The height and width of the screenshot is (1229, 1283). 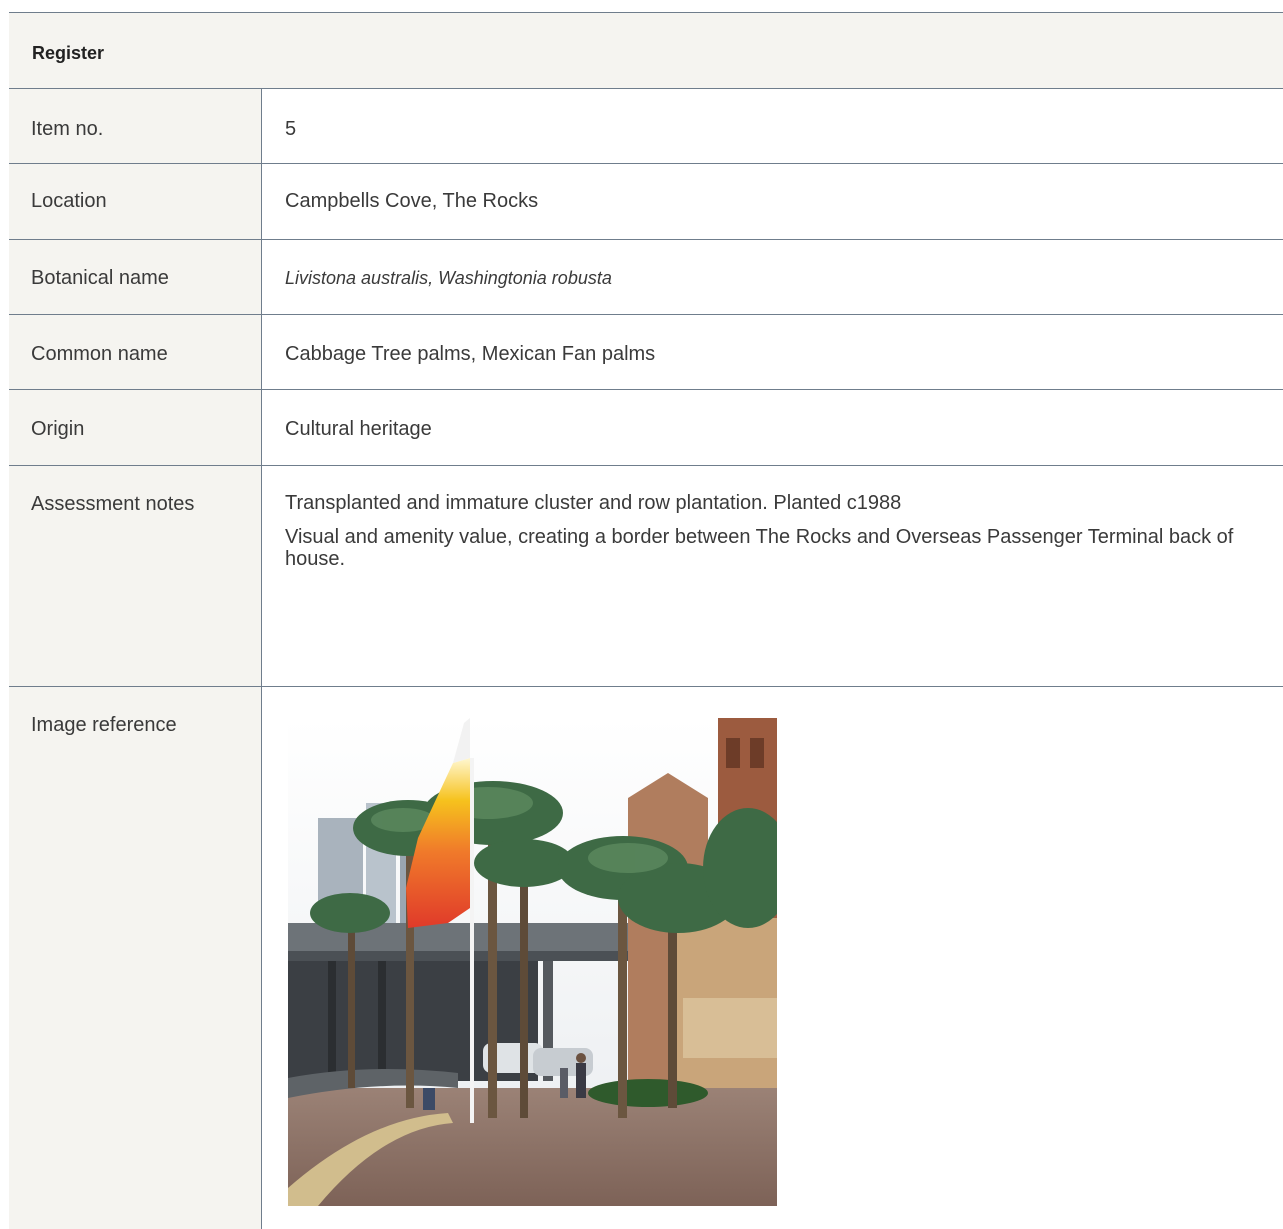 What do you see at coordinates (135, 126) in the screenshot?
I see `item-no-label: Item no.` at bounding box center [135, 126].